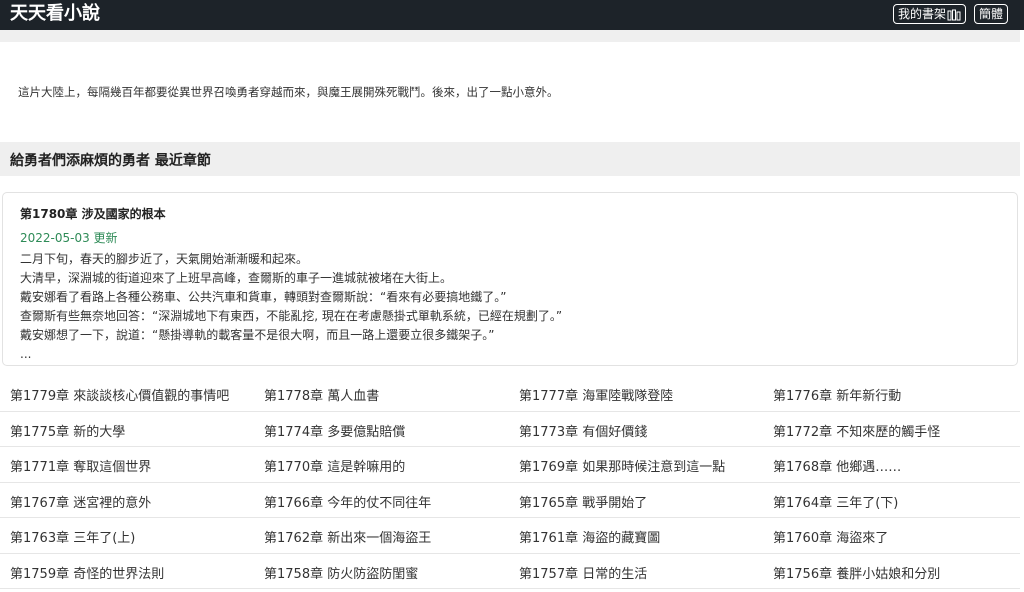 The height and width of the screenshot is (592, 1024). Describe the element at coordinates (596, 394) in the screenshot. I see `chapter-link: 第1777章 海軍陸戰隊登陸` at that location.